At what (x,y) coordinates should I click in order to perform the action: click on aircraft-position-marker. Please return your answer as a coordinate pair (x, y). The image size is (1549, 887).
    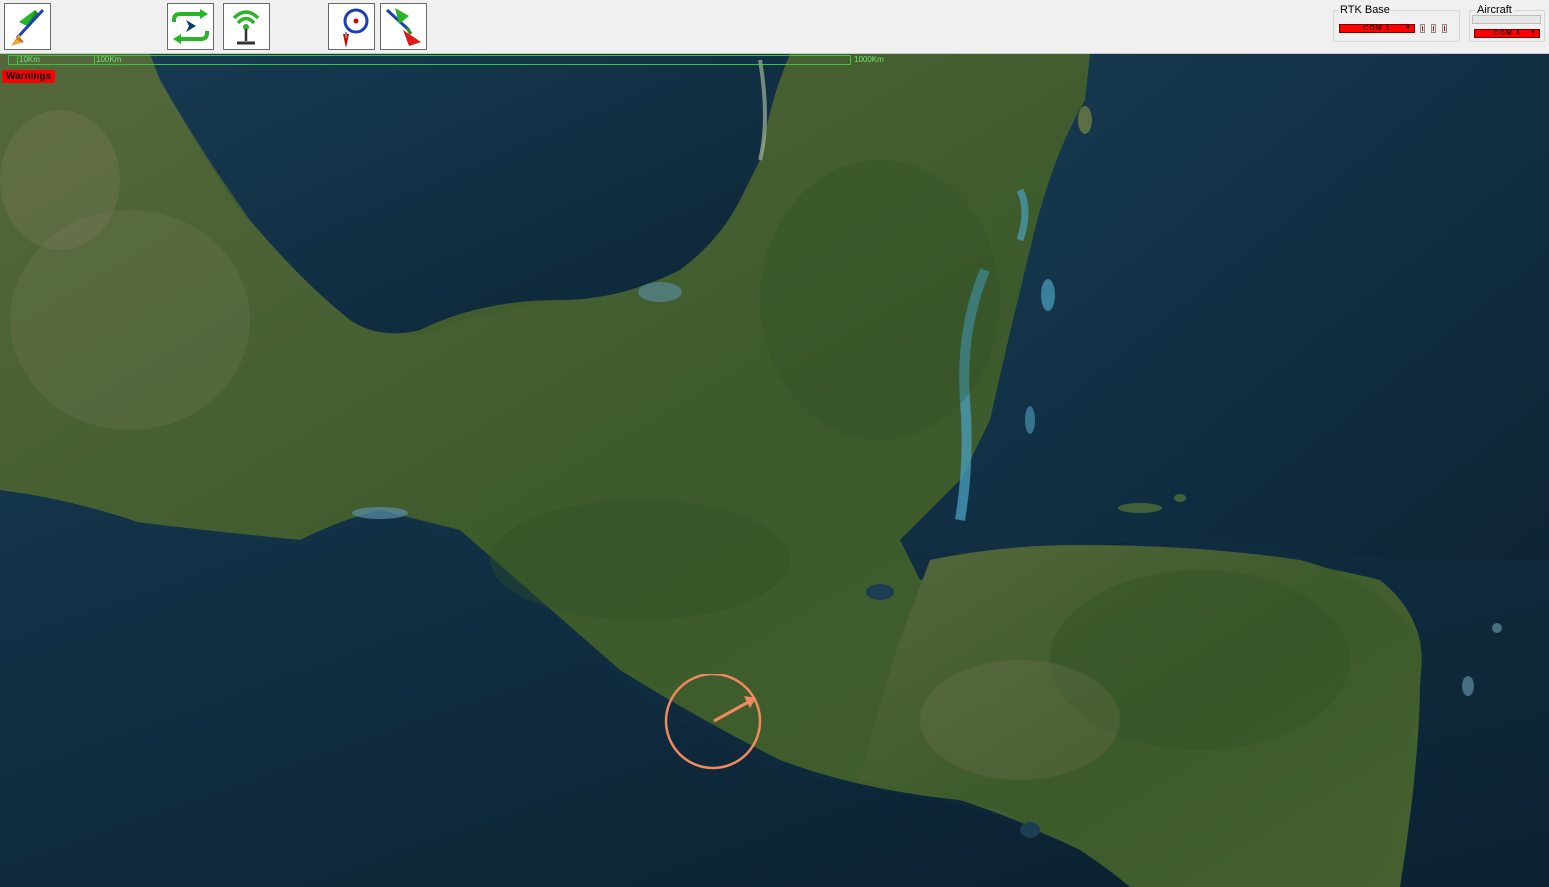
    Looking at the image, I should click on (714, 721).